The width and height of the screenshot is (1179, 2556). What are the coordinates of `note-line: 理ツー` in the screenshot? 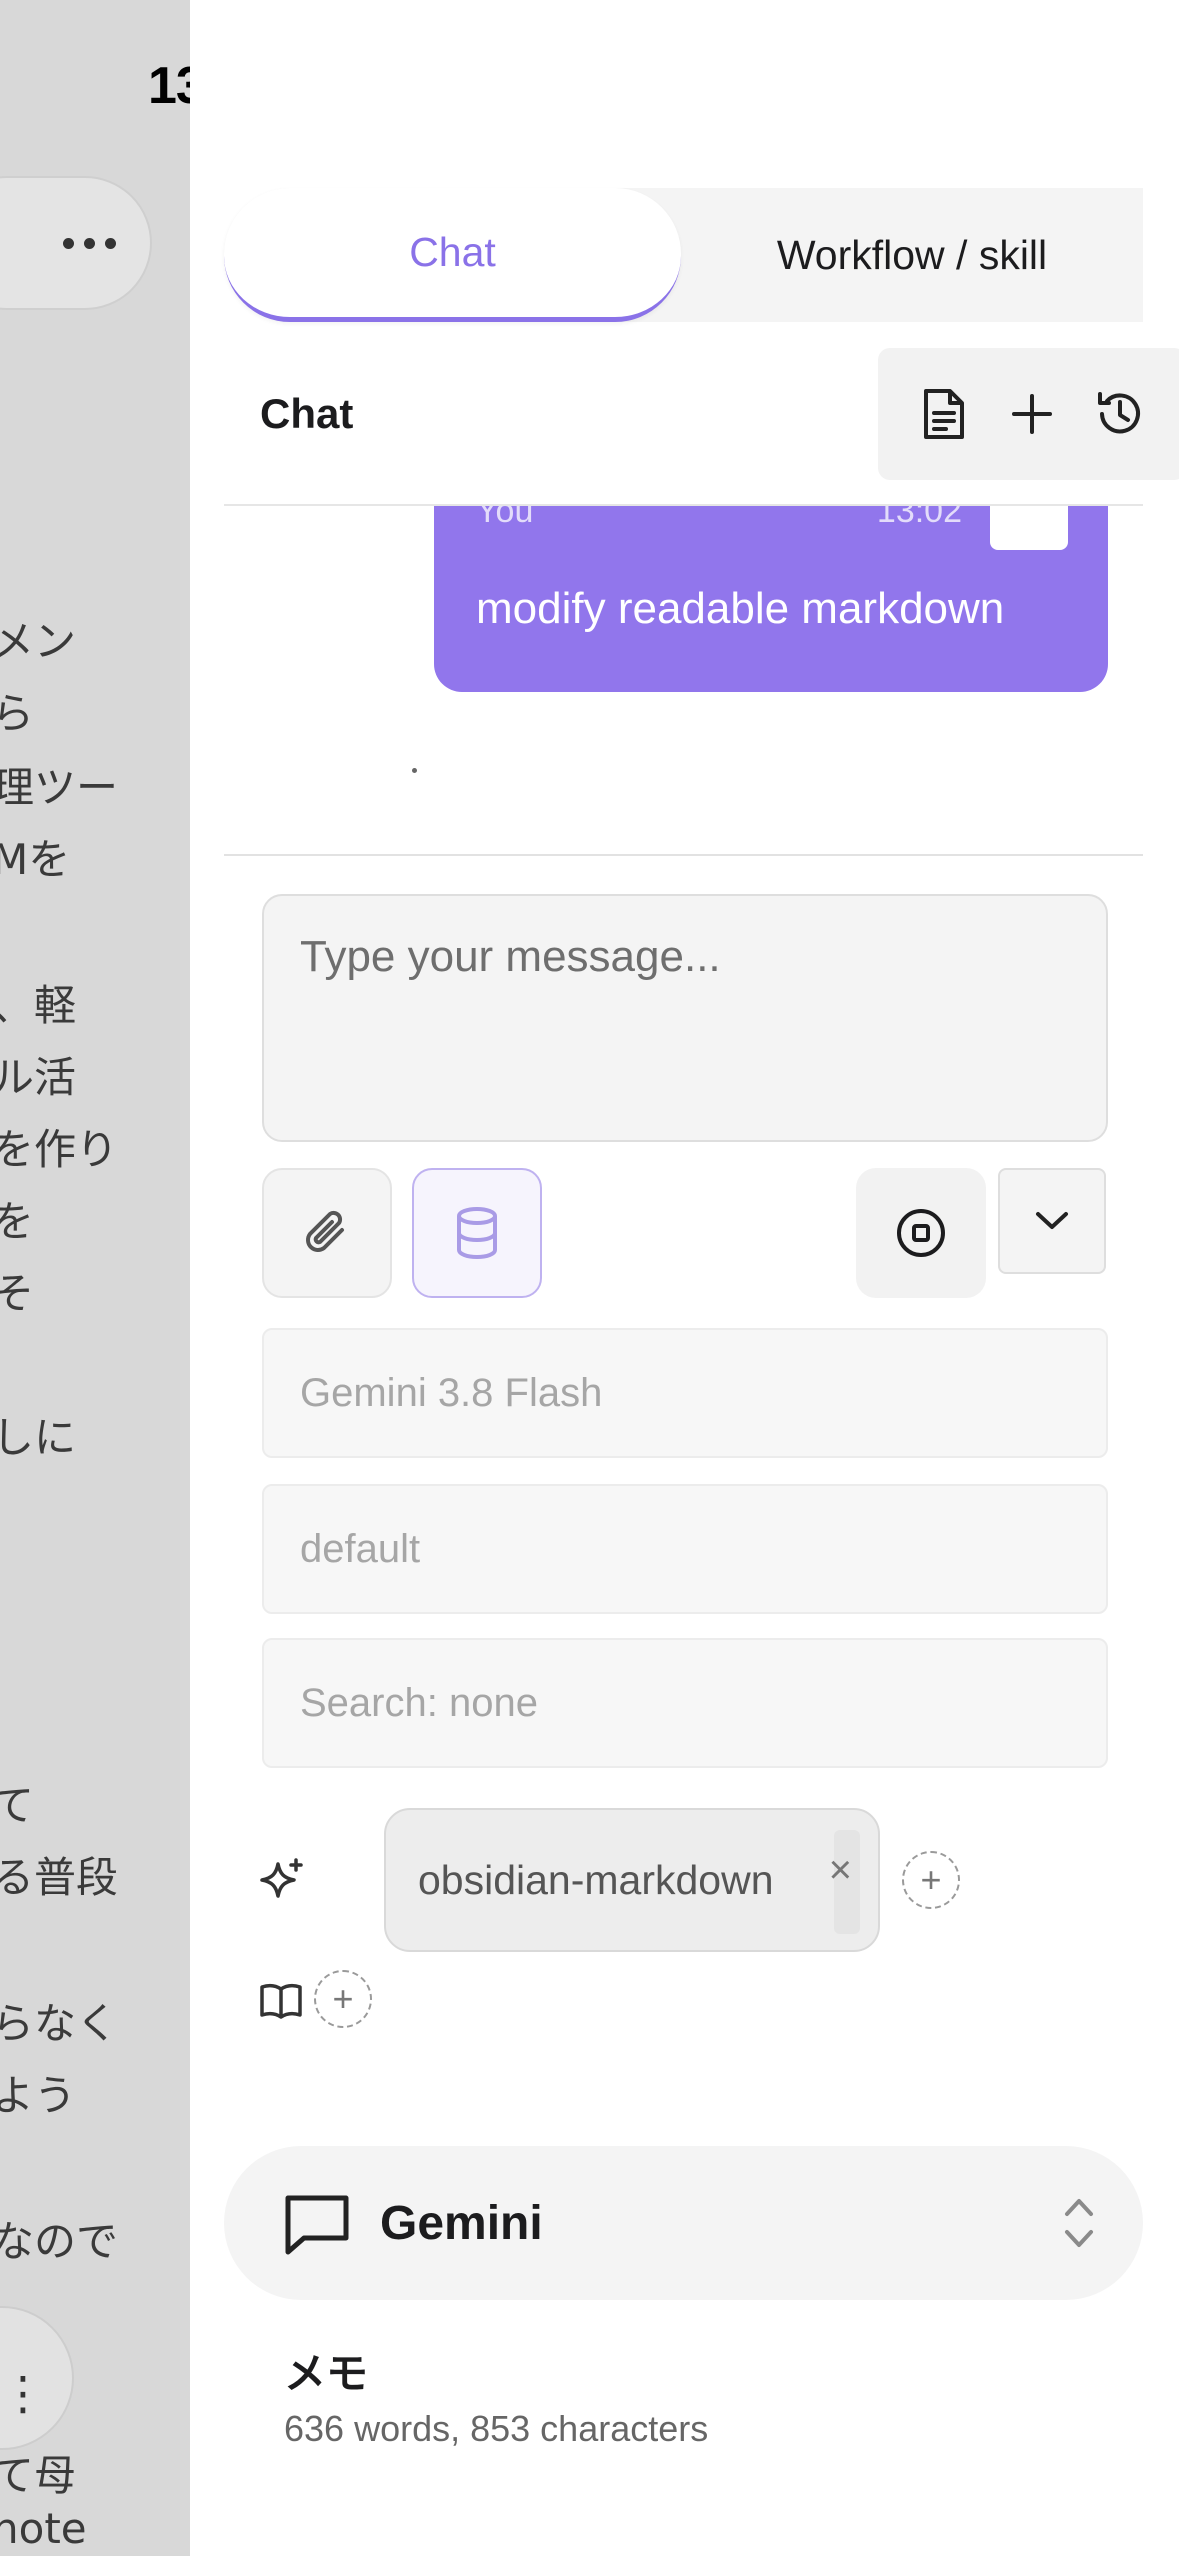 It's located at (59, 787).